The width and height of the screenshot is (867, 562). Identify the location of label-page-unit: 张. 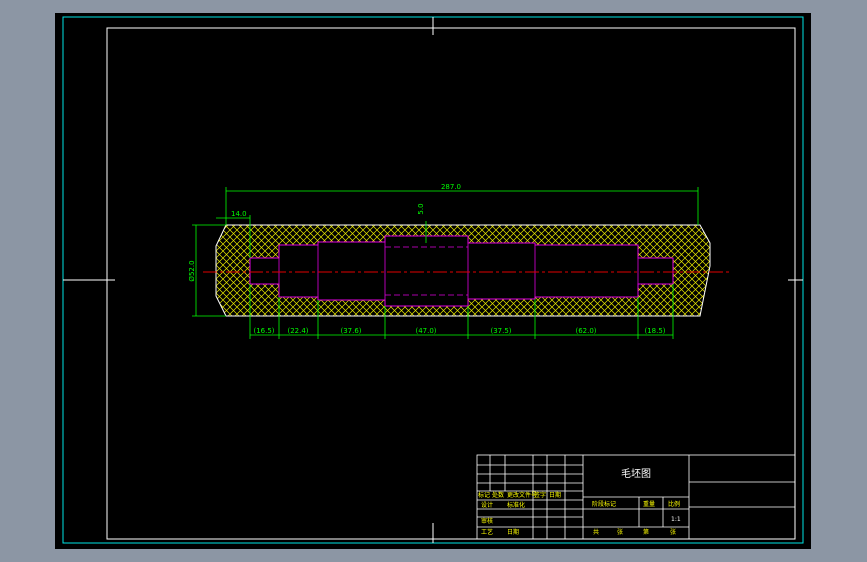
(673, 532).